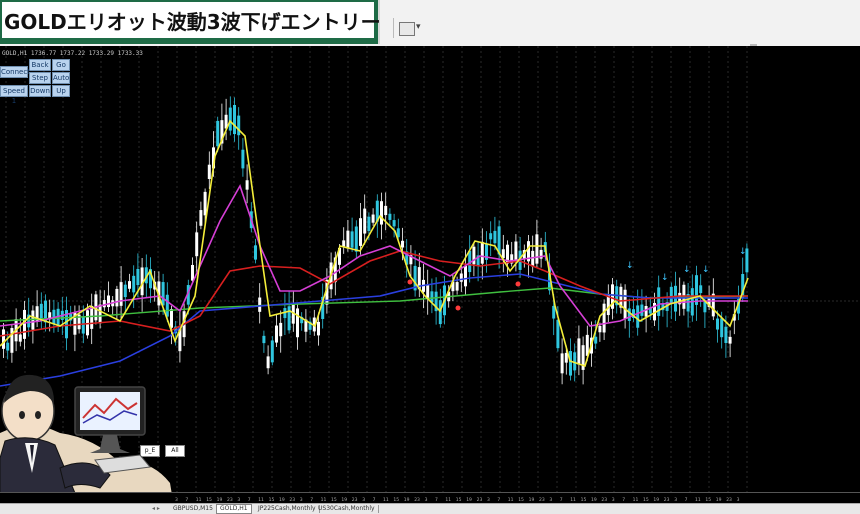  Describe the element at coordinates (61, 78) in the screenshot. I see `auto-button: Auto` at that location.